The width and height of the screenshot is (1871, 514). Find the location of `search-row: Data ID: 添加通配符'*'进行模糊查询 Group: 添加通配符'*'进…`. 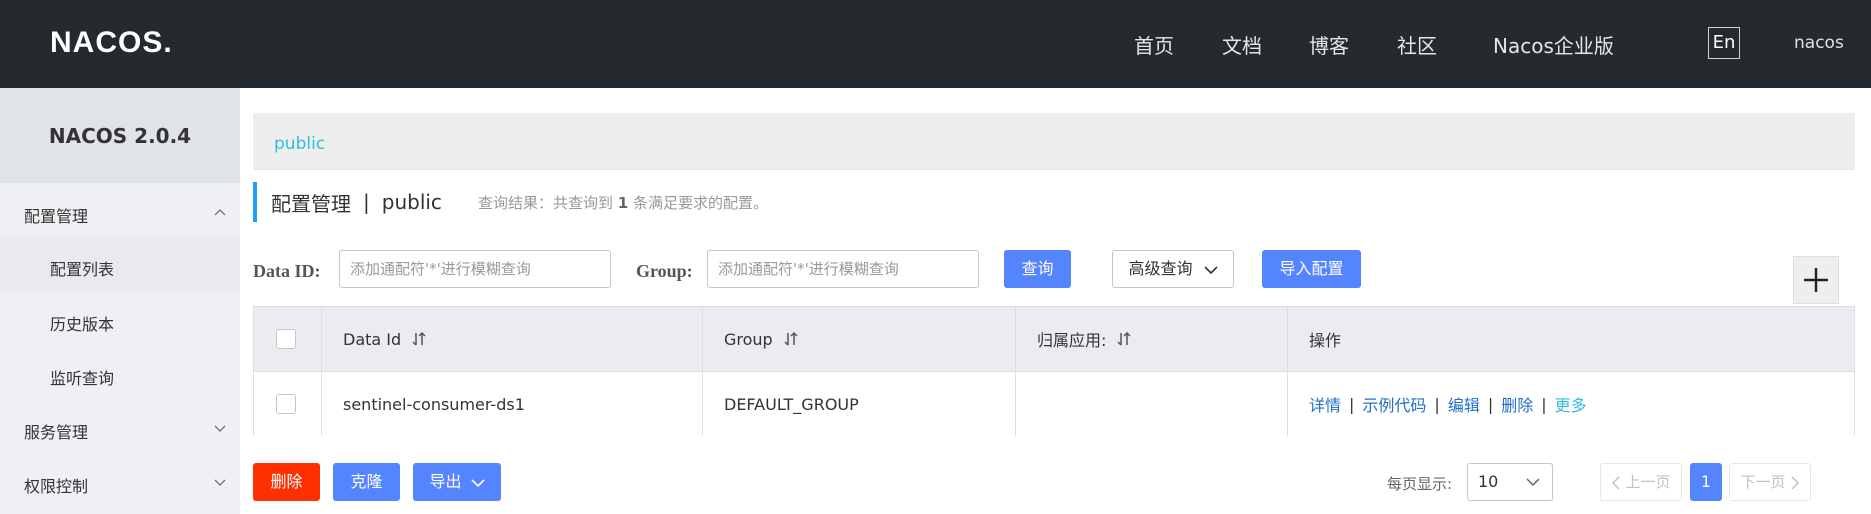

search-row: Data ID: 添加通配符'*'进行模糊查询 Group: 添加通配符'*'进… is located at coordinates (1062, 270).